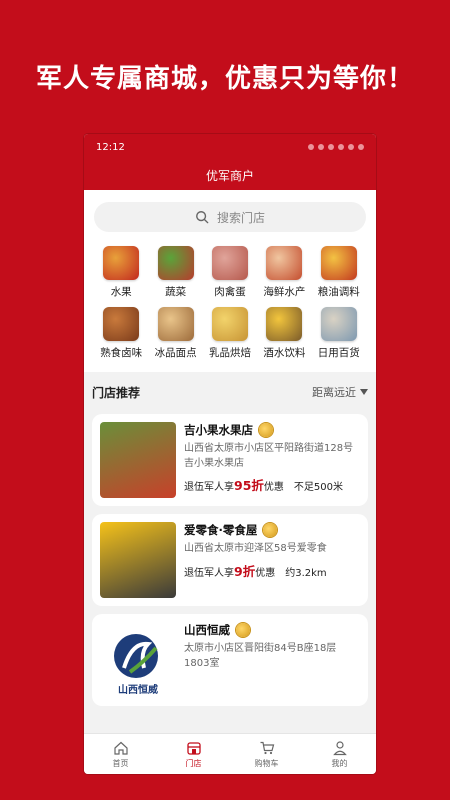  I want to click on daily-goods-icon, so click(338, 324).